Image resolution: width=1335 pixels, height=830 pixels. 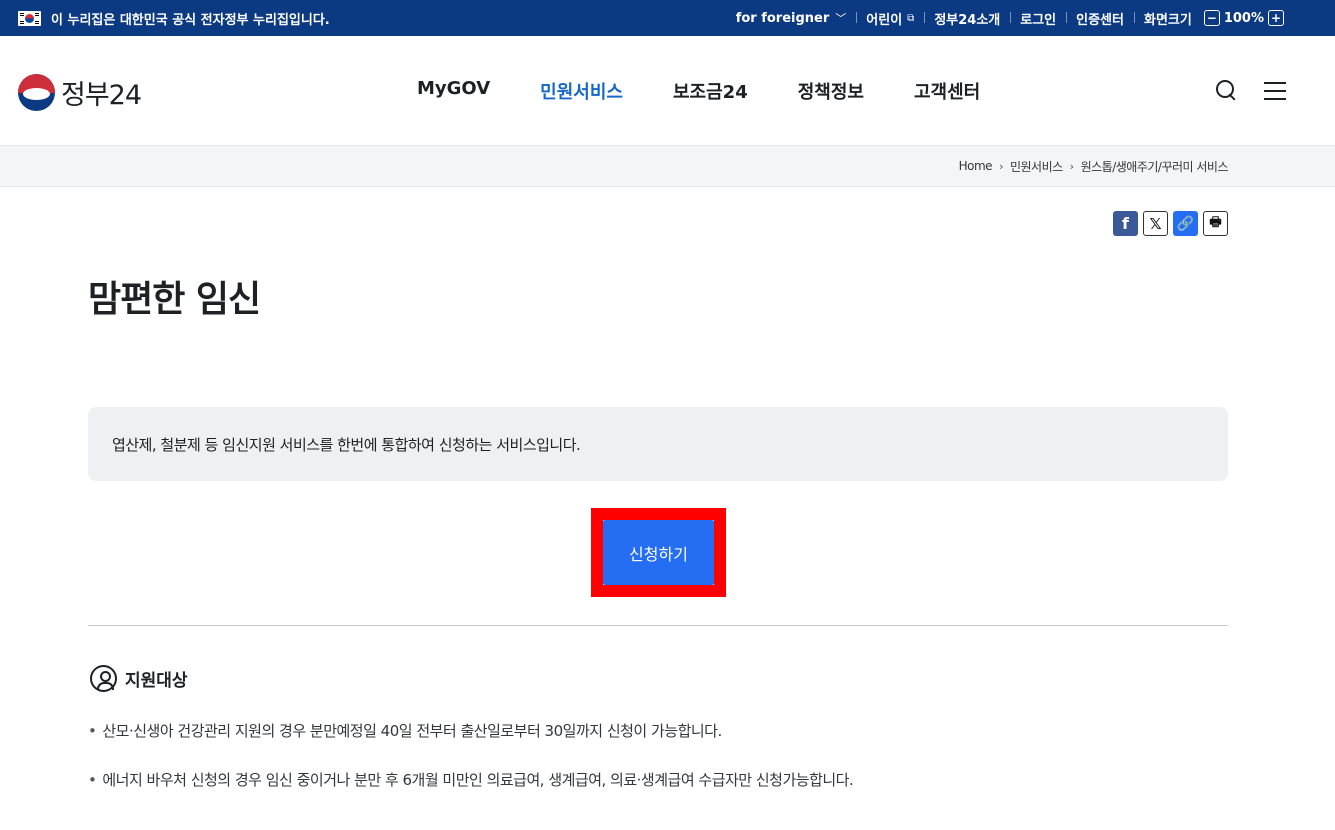 I want to click on divider, so click(x=658, y=625).